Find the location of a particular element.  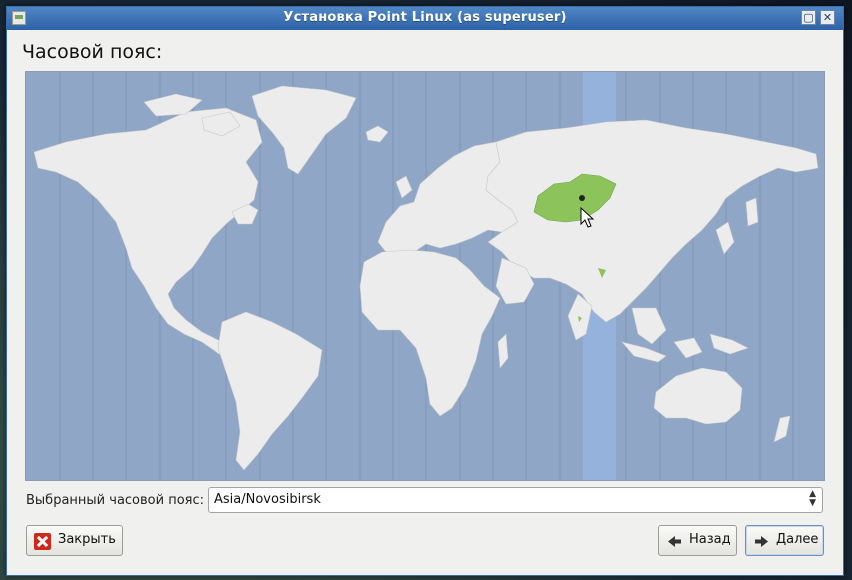

arrow-left-icon is located at coordinates (674, 541).